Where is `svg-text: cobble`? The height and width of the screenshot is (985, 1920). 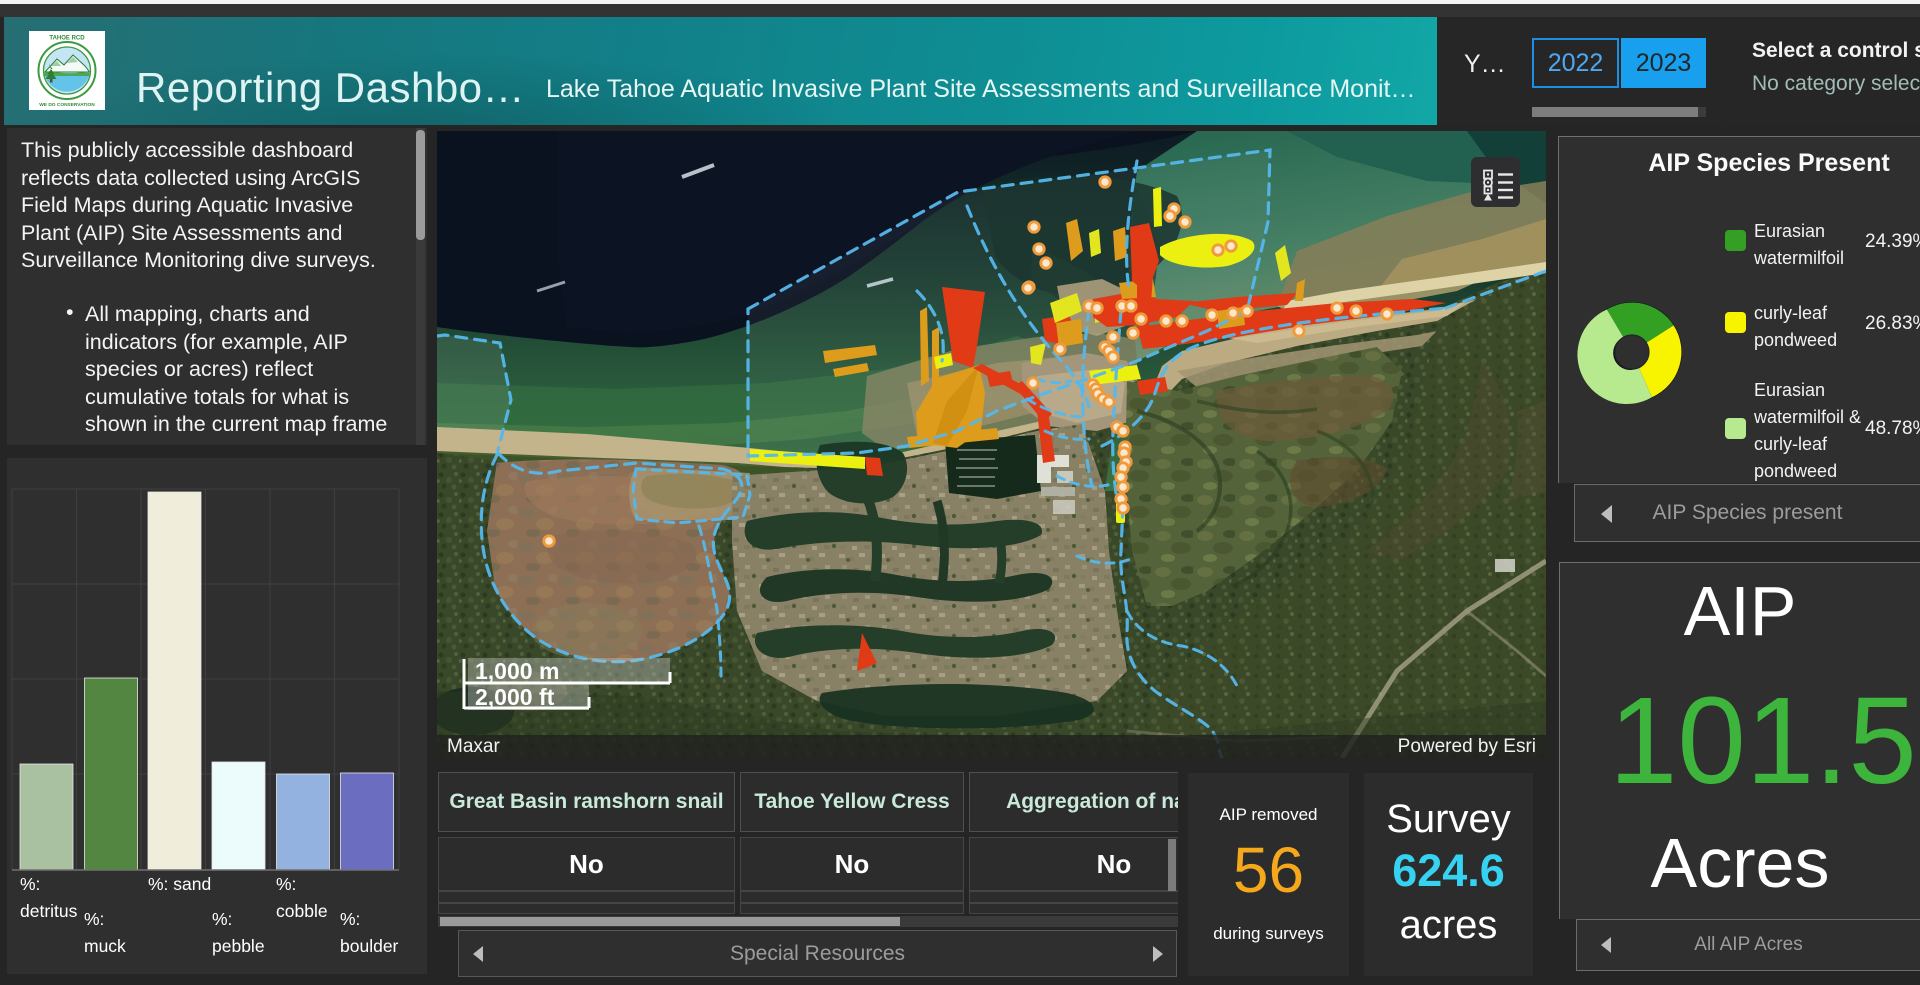
svg-text: cobble is located at coordinates (302, 911).